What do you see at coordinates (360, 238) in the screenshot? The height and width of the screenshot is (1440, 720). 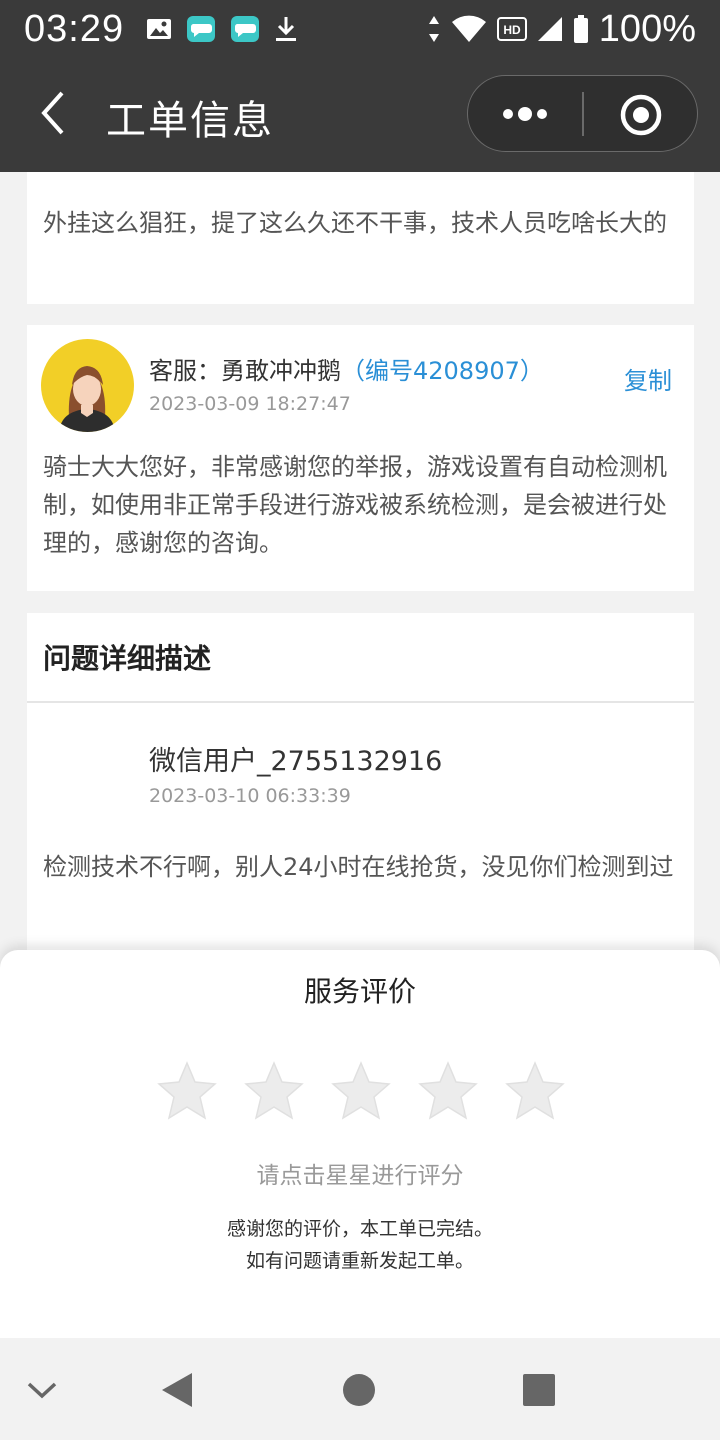 I see `user-message-card: 外挂这么猖狂，提了这么久还不干事，技术人员吃啥长大的` at bounding box center [360, 238].